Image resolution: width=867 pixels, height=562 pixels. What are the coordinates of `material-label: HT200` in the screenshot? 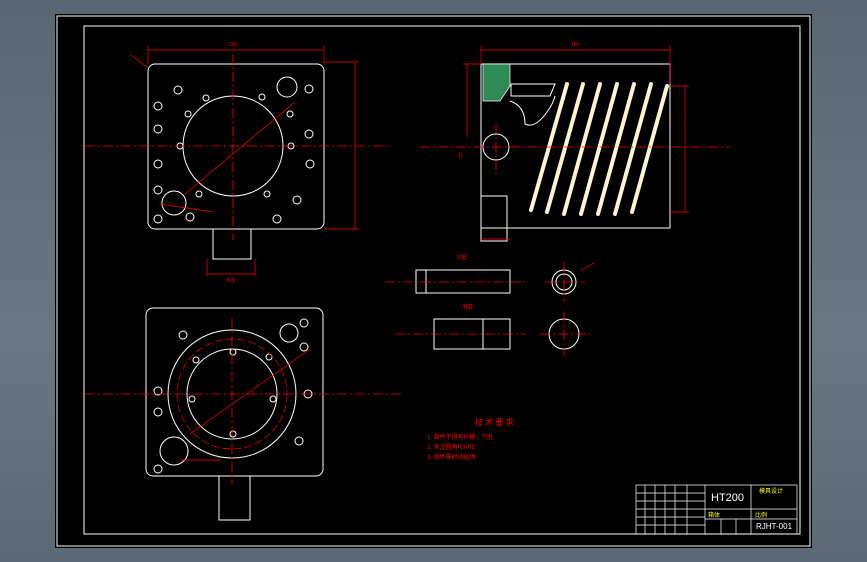 It's located at (728, 498).